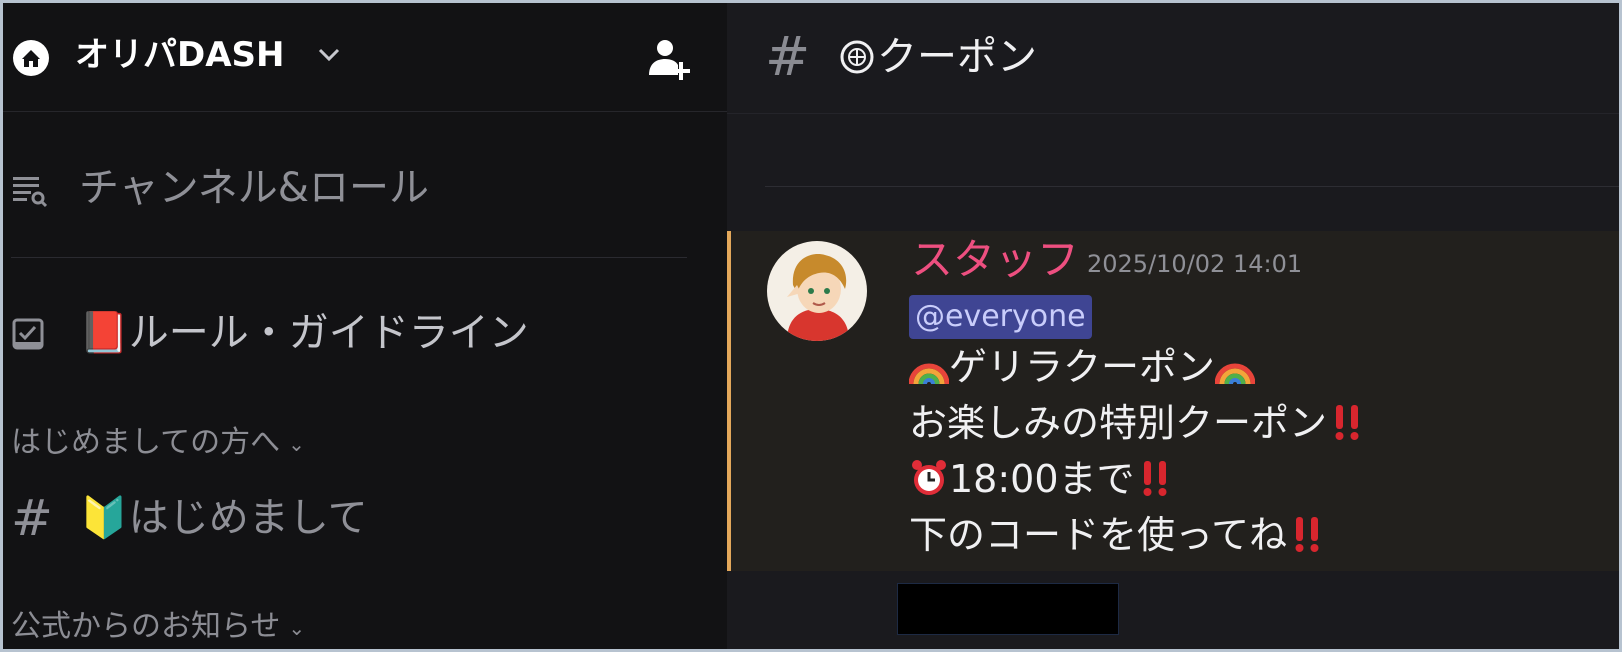 The height and width of the screenshot is (652, 1622). Describe the element at coordinates (223, 518) in the screenshot. I see `sidebar-item-label: 🔰はじめまして` at that location.